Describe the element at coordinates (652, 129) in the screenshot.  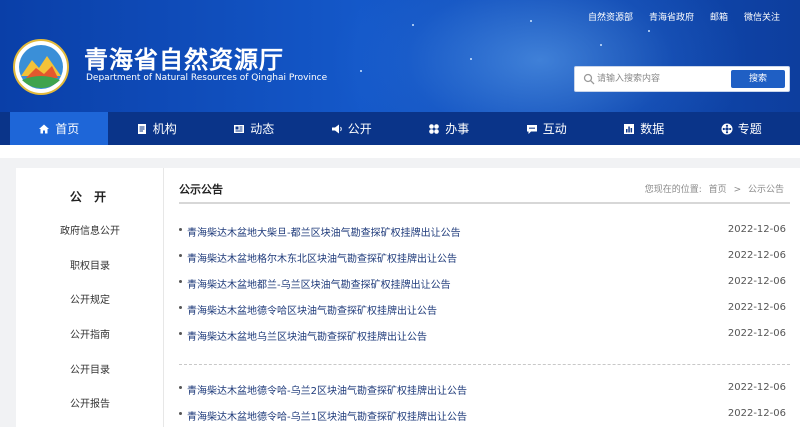
I see `nav-label: 数据` at that location.